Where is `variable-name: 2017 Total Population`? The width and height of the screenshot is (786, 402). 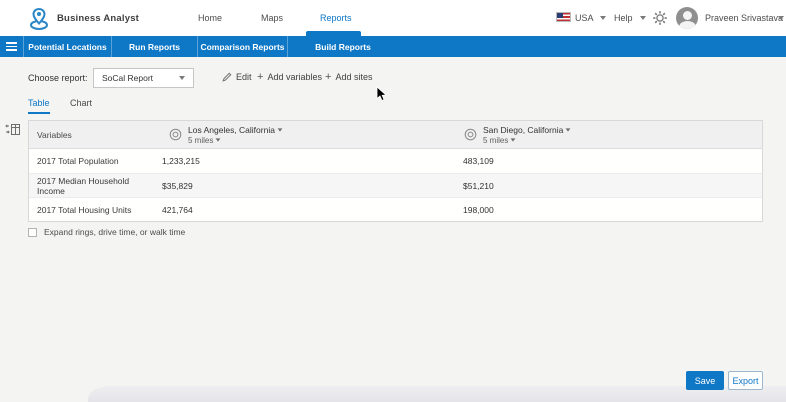
variable-name: 2017 Total Population is located at coordinates (78, 161).